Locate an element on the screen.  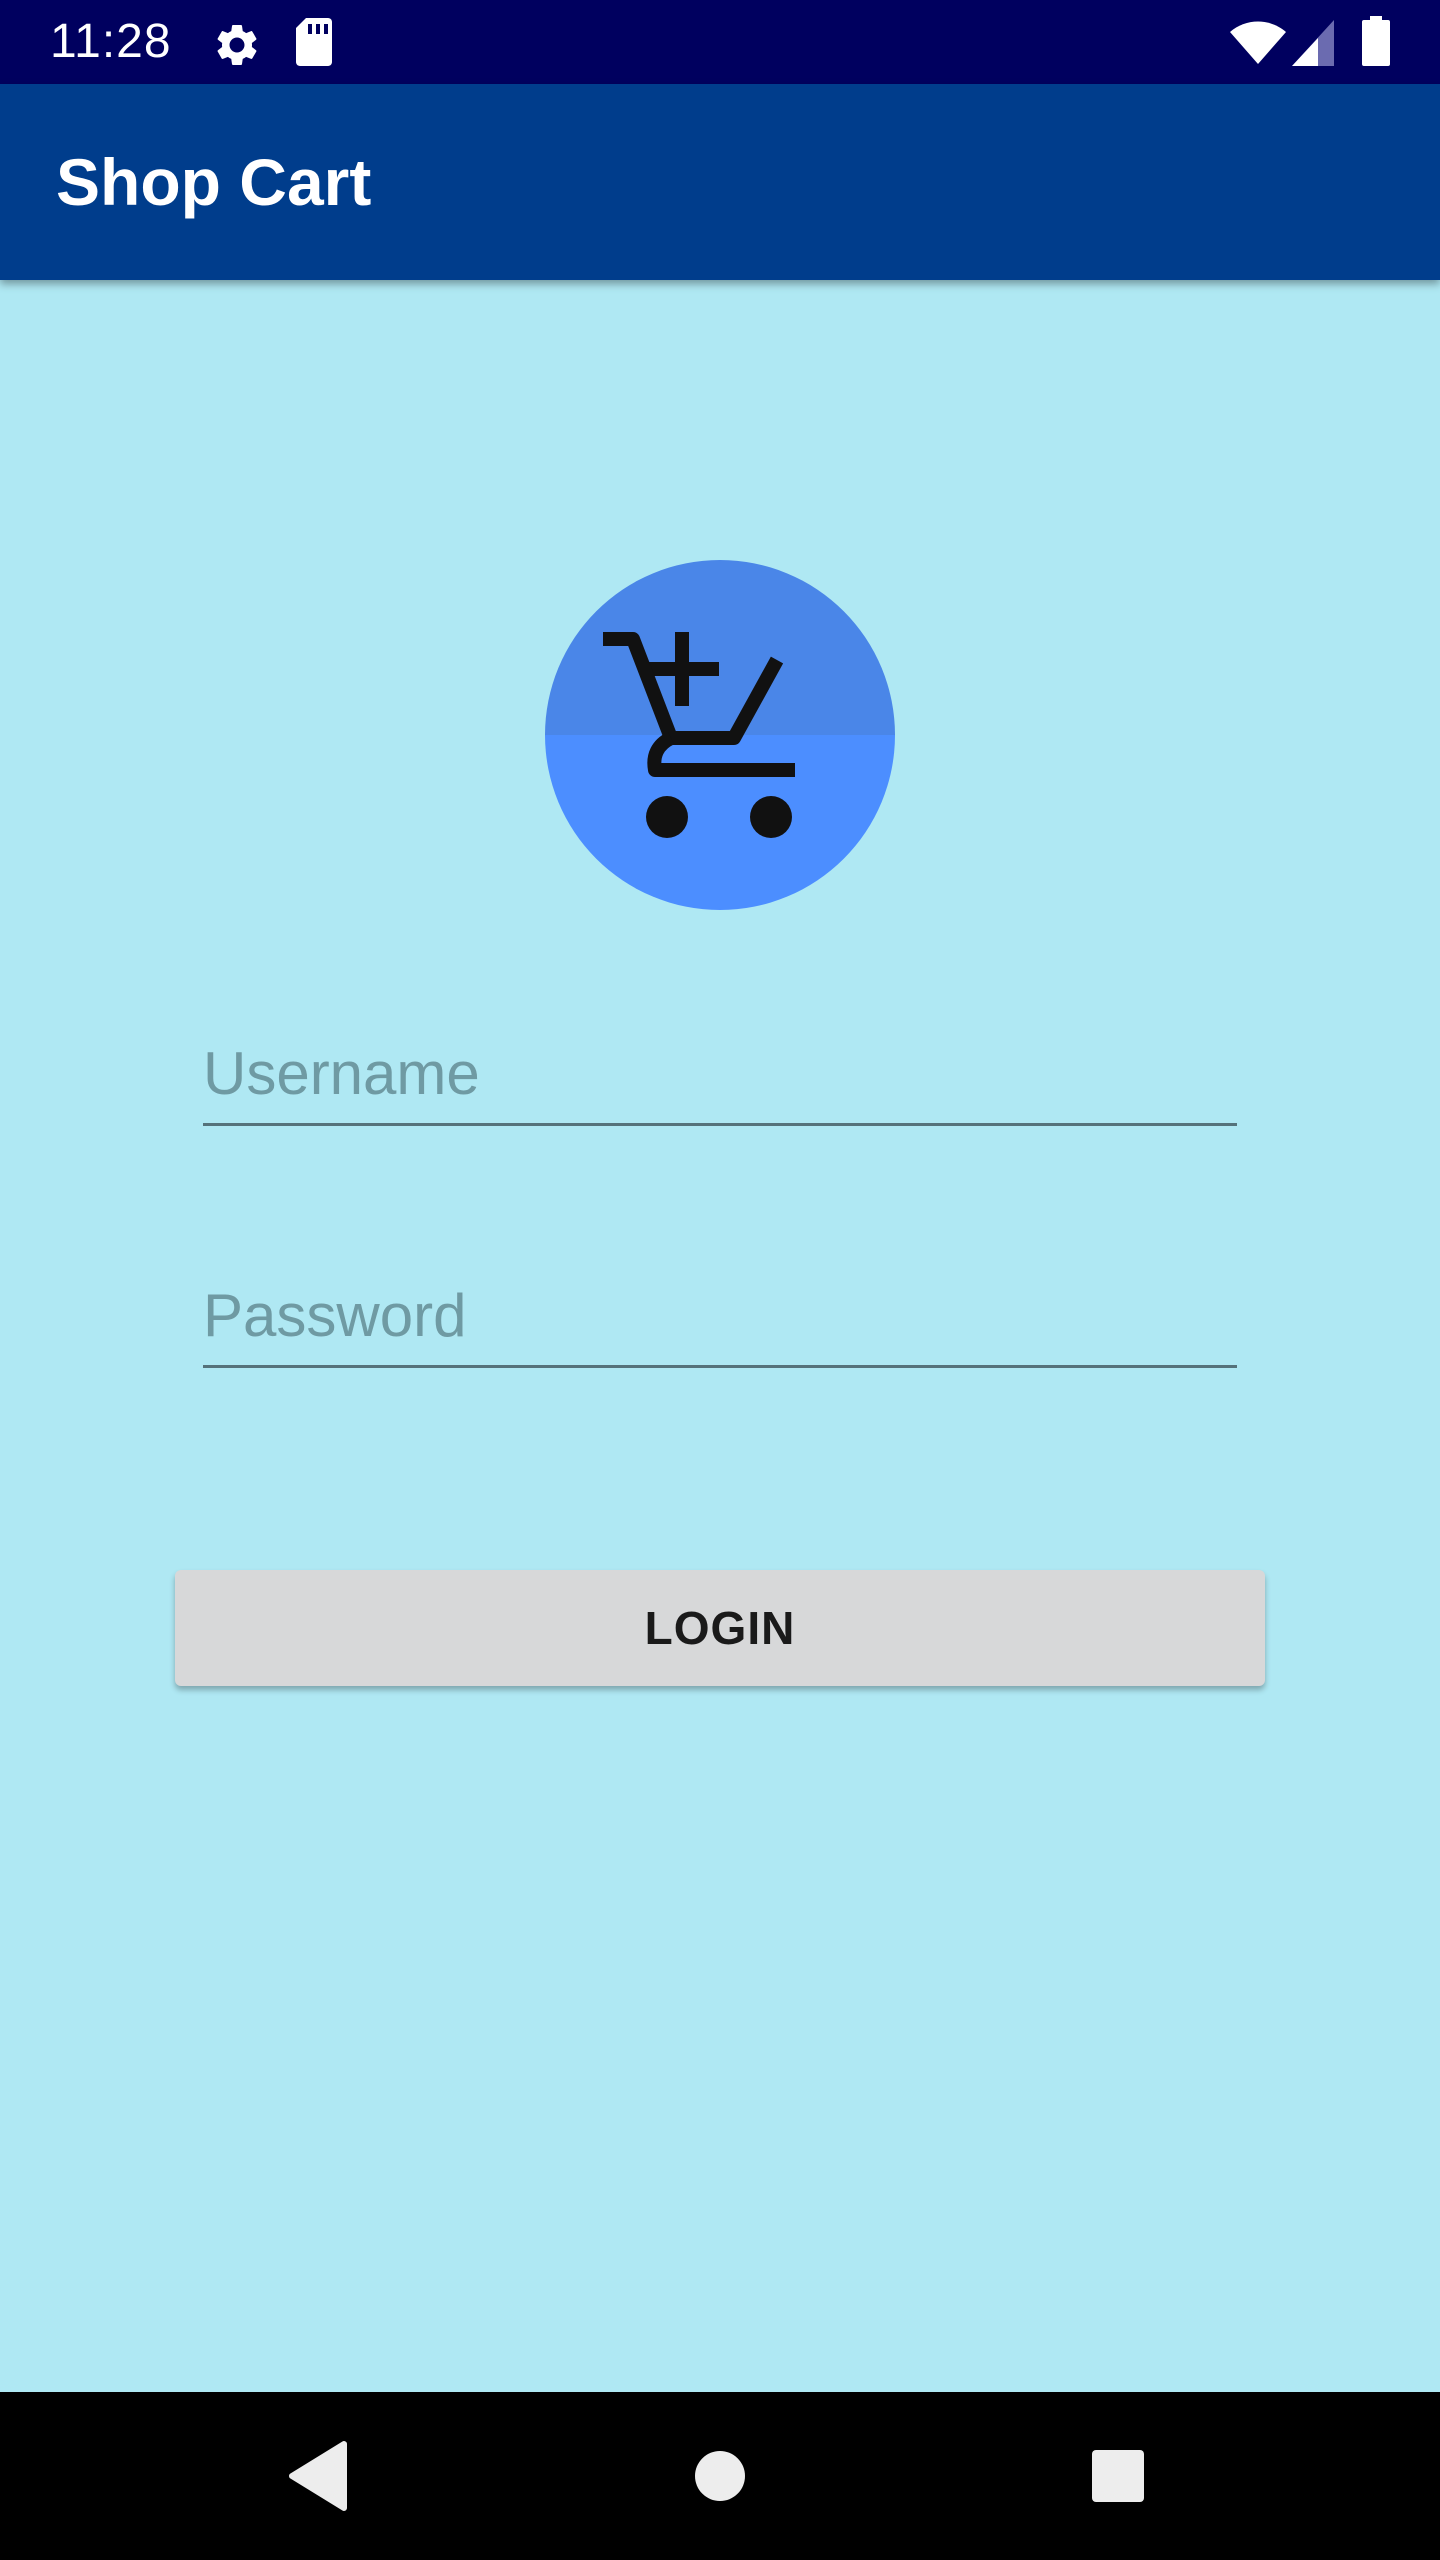
signal-icon is located at coordinates (1314, 45).